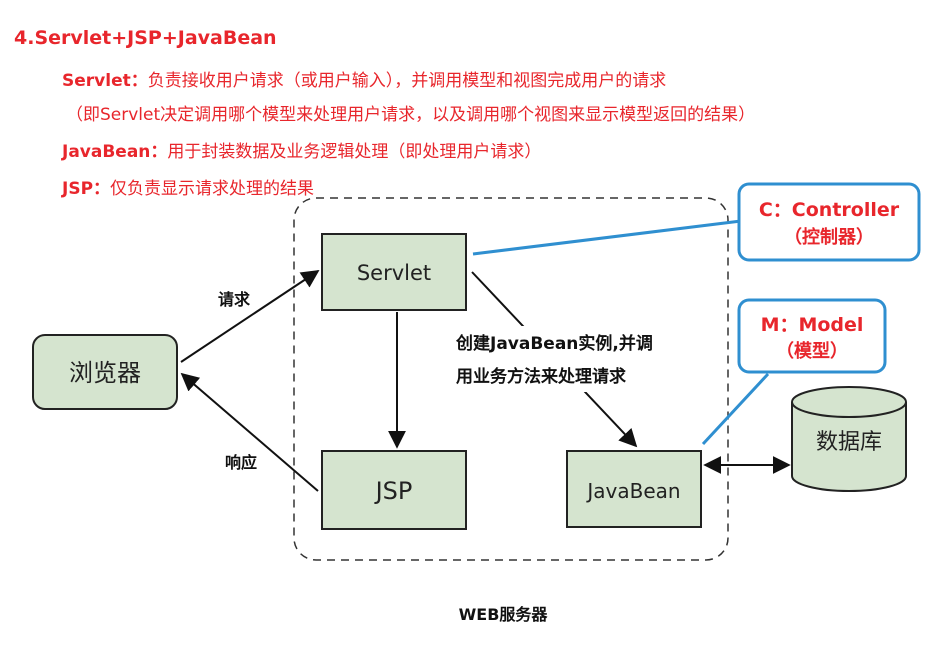 The width and height of the screenshot is (932, 646). I want to click on model-callout-title: M：Model, so click(812, 325).